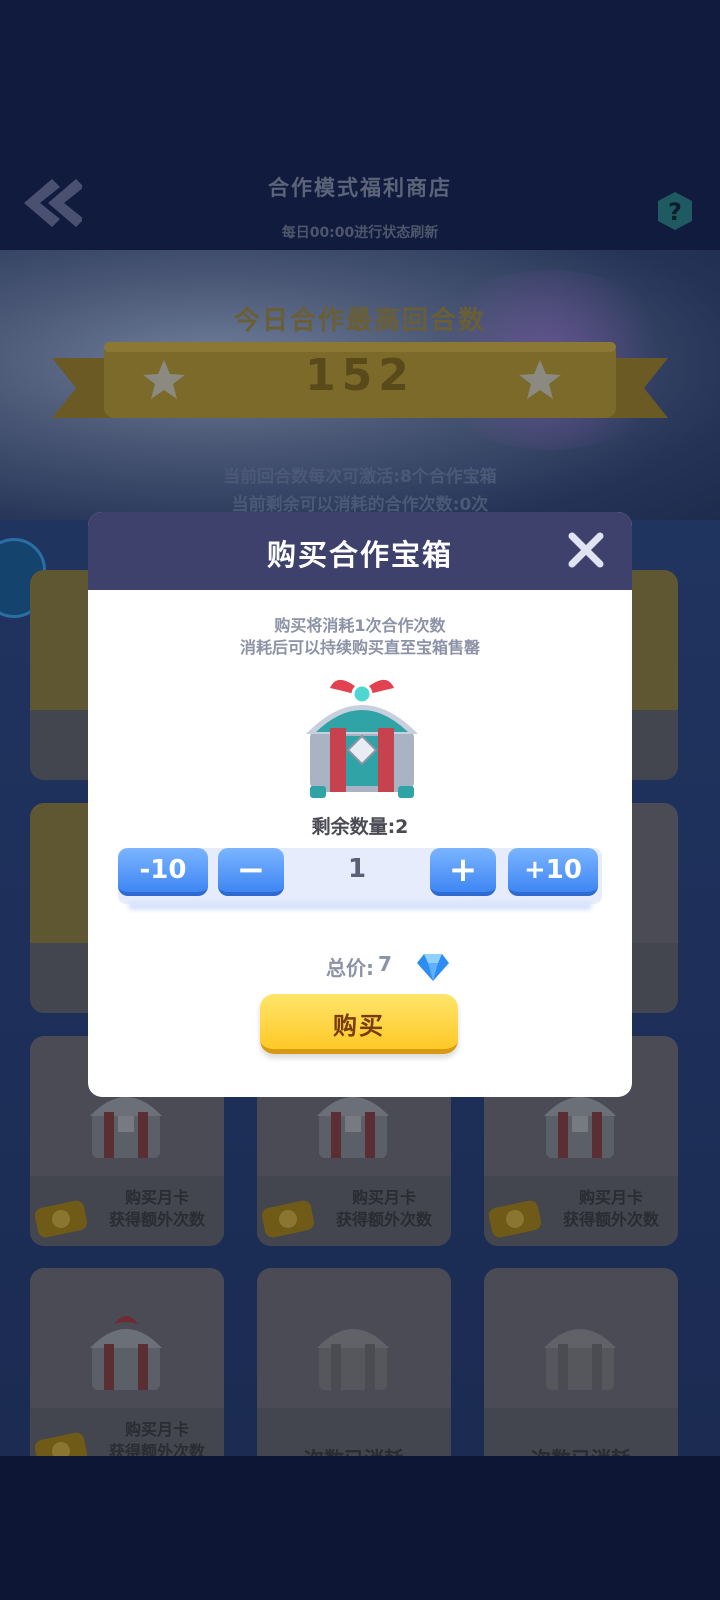  I want to click on refresh-notice: 每日00:00进行状态刷新, so click(360, 233).